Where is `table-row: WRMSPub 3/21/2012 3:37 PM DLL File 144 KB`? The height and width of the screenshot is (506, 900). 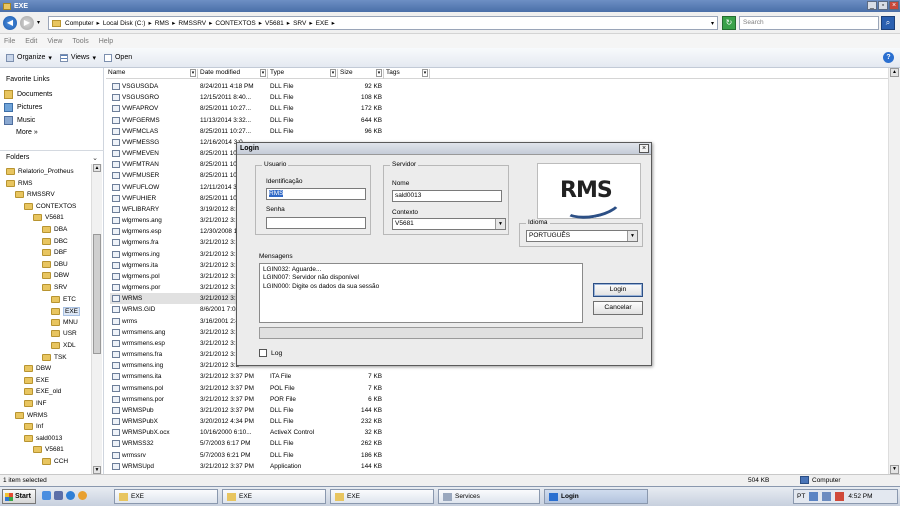
table-row: WRMSPub 3/21/2012 3:37 PM DLL File 144 KB is located at coordinates (247, 410).